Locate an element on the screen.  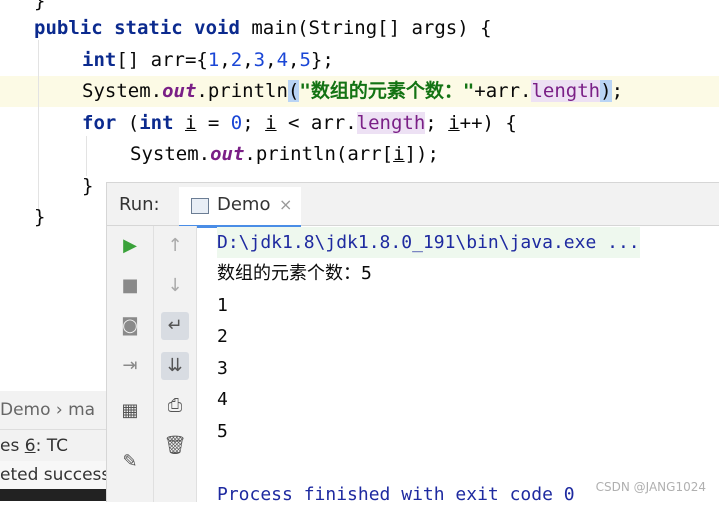
camera-icon: ◙ is located at coordinates (130, 326).